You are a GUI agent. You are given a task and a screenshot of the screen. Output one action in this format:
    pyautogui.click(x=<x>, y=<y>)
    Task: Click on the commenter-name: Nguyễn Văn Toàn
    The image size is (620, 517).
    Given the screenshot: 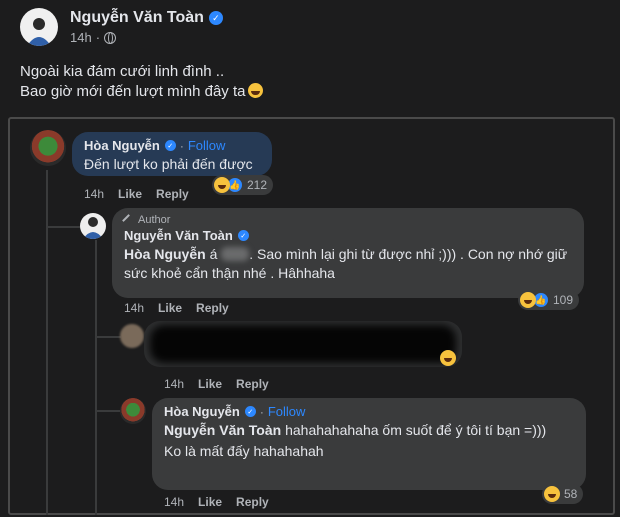 What is the action you would take?
    pyautogui.click(x=178, y=235)
    